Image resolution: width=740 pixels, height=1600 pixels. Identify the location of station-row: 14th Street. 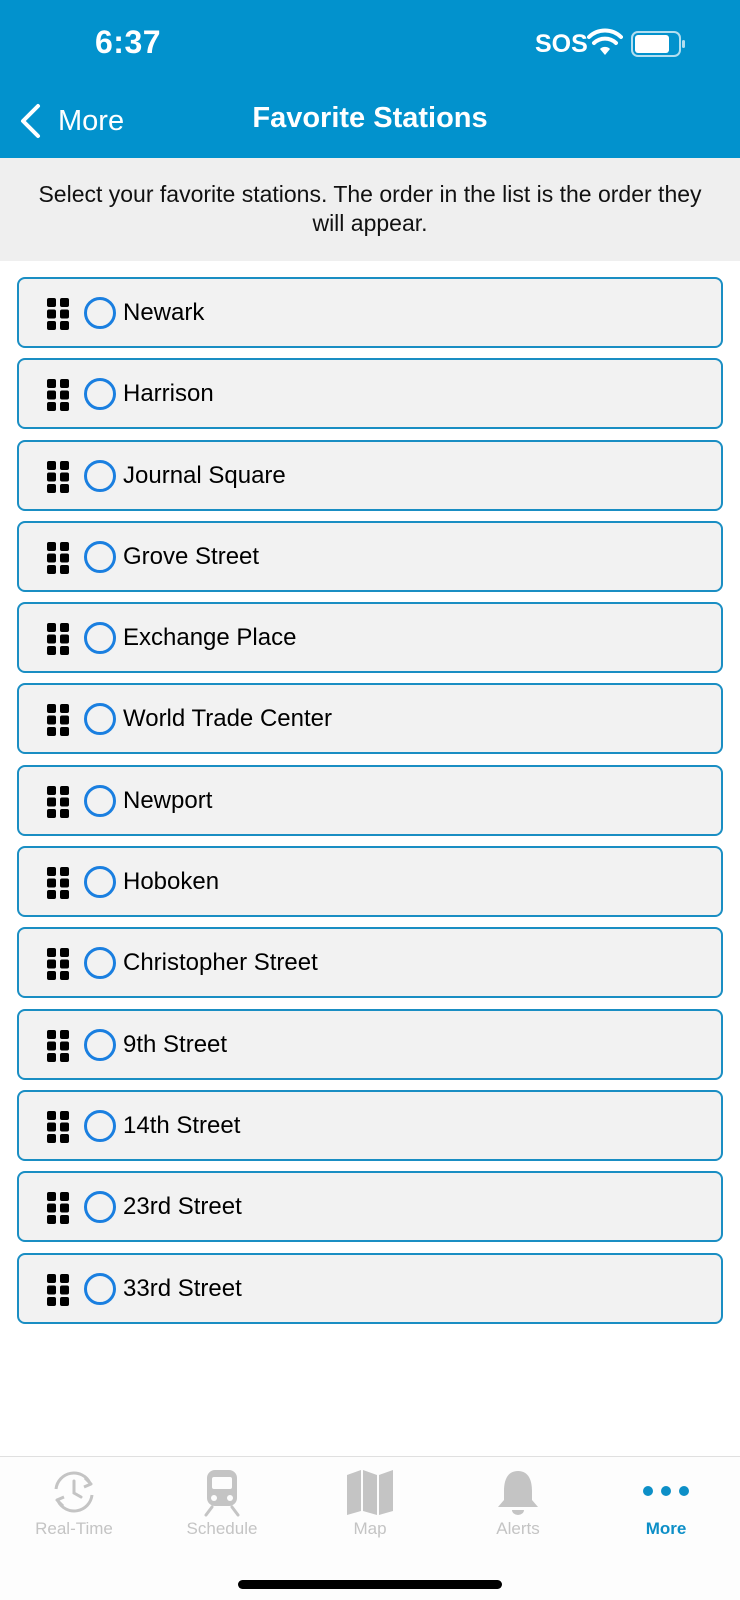
(370, 1125).